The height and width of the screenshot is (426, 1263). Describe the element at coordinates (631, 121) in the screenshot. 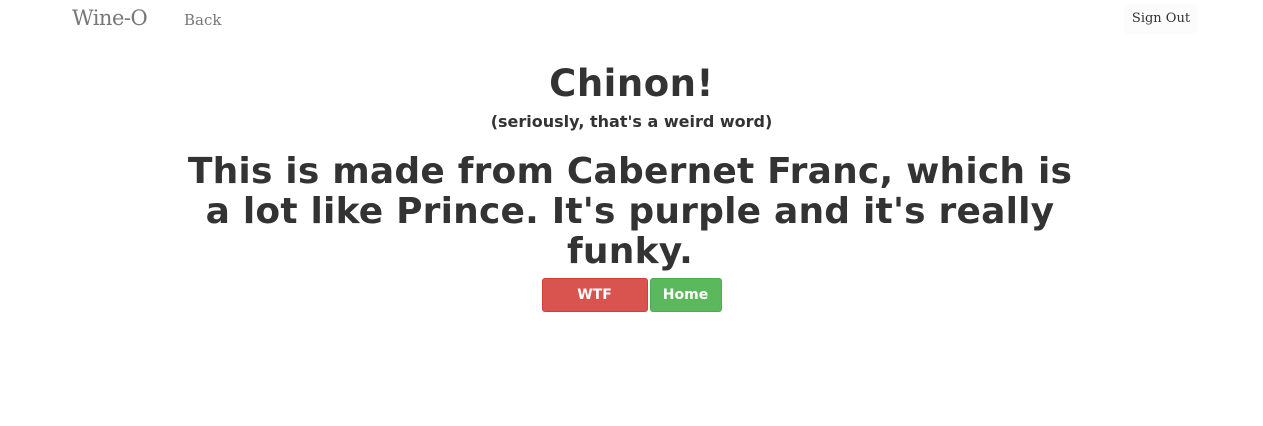

I see `page-subtitle: (seriously, that's a weird word)` at that location.